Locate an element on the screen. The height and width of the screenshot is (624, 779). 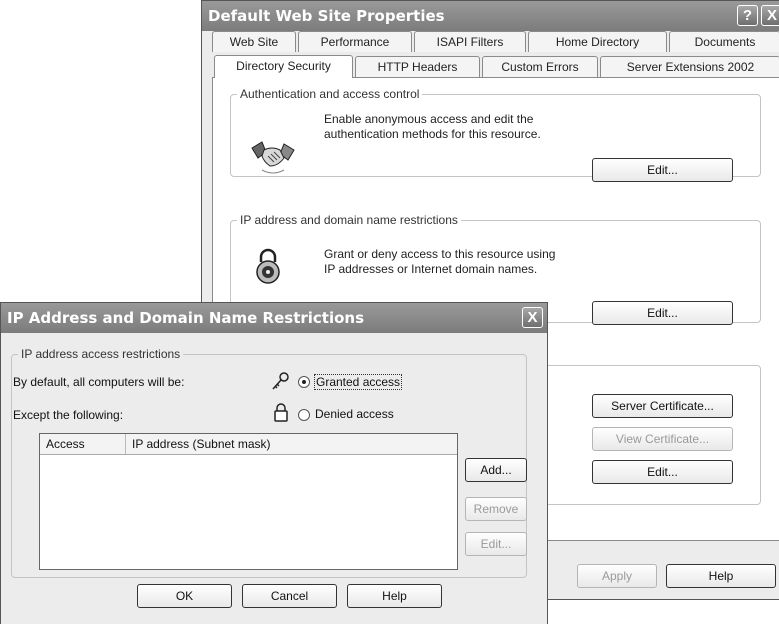
column-access: Access is located at coordinates (83, 444).